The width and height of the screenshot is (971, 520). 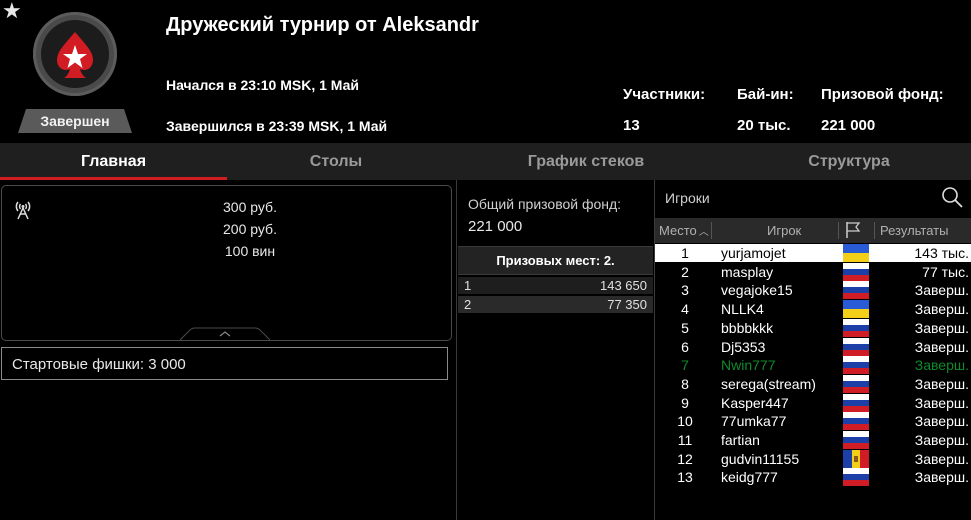 I want to click on player-place: 6, so click(x=685, y=346).